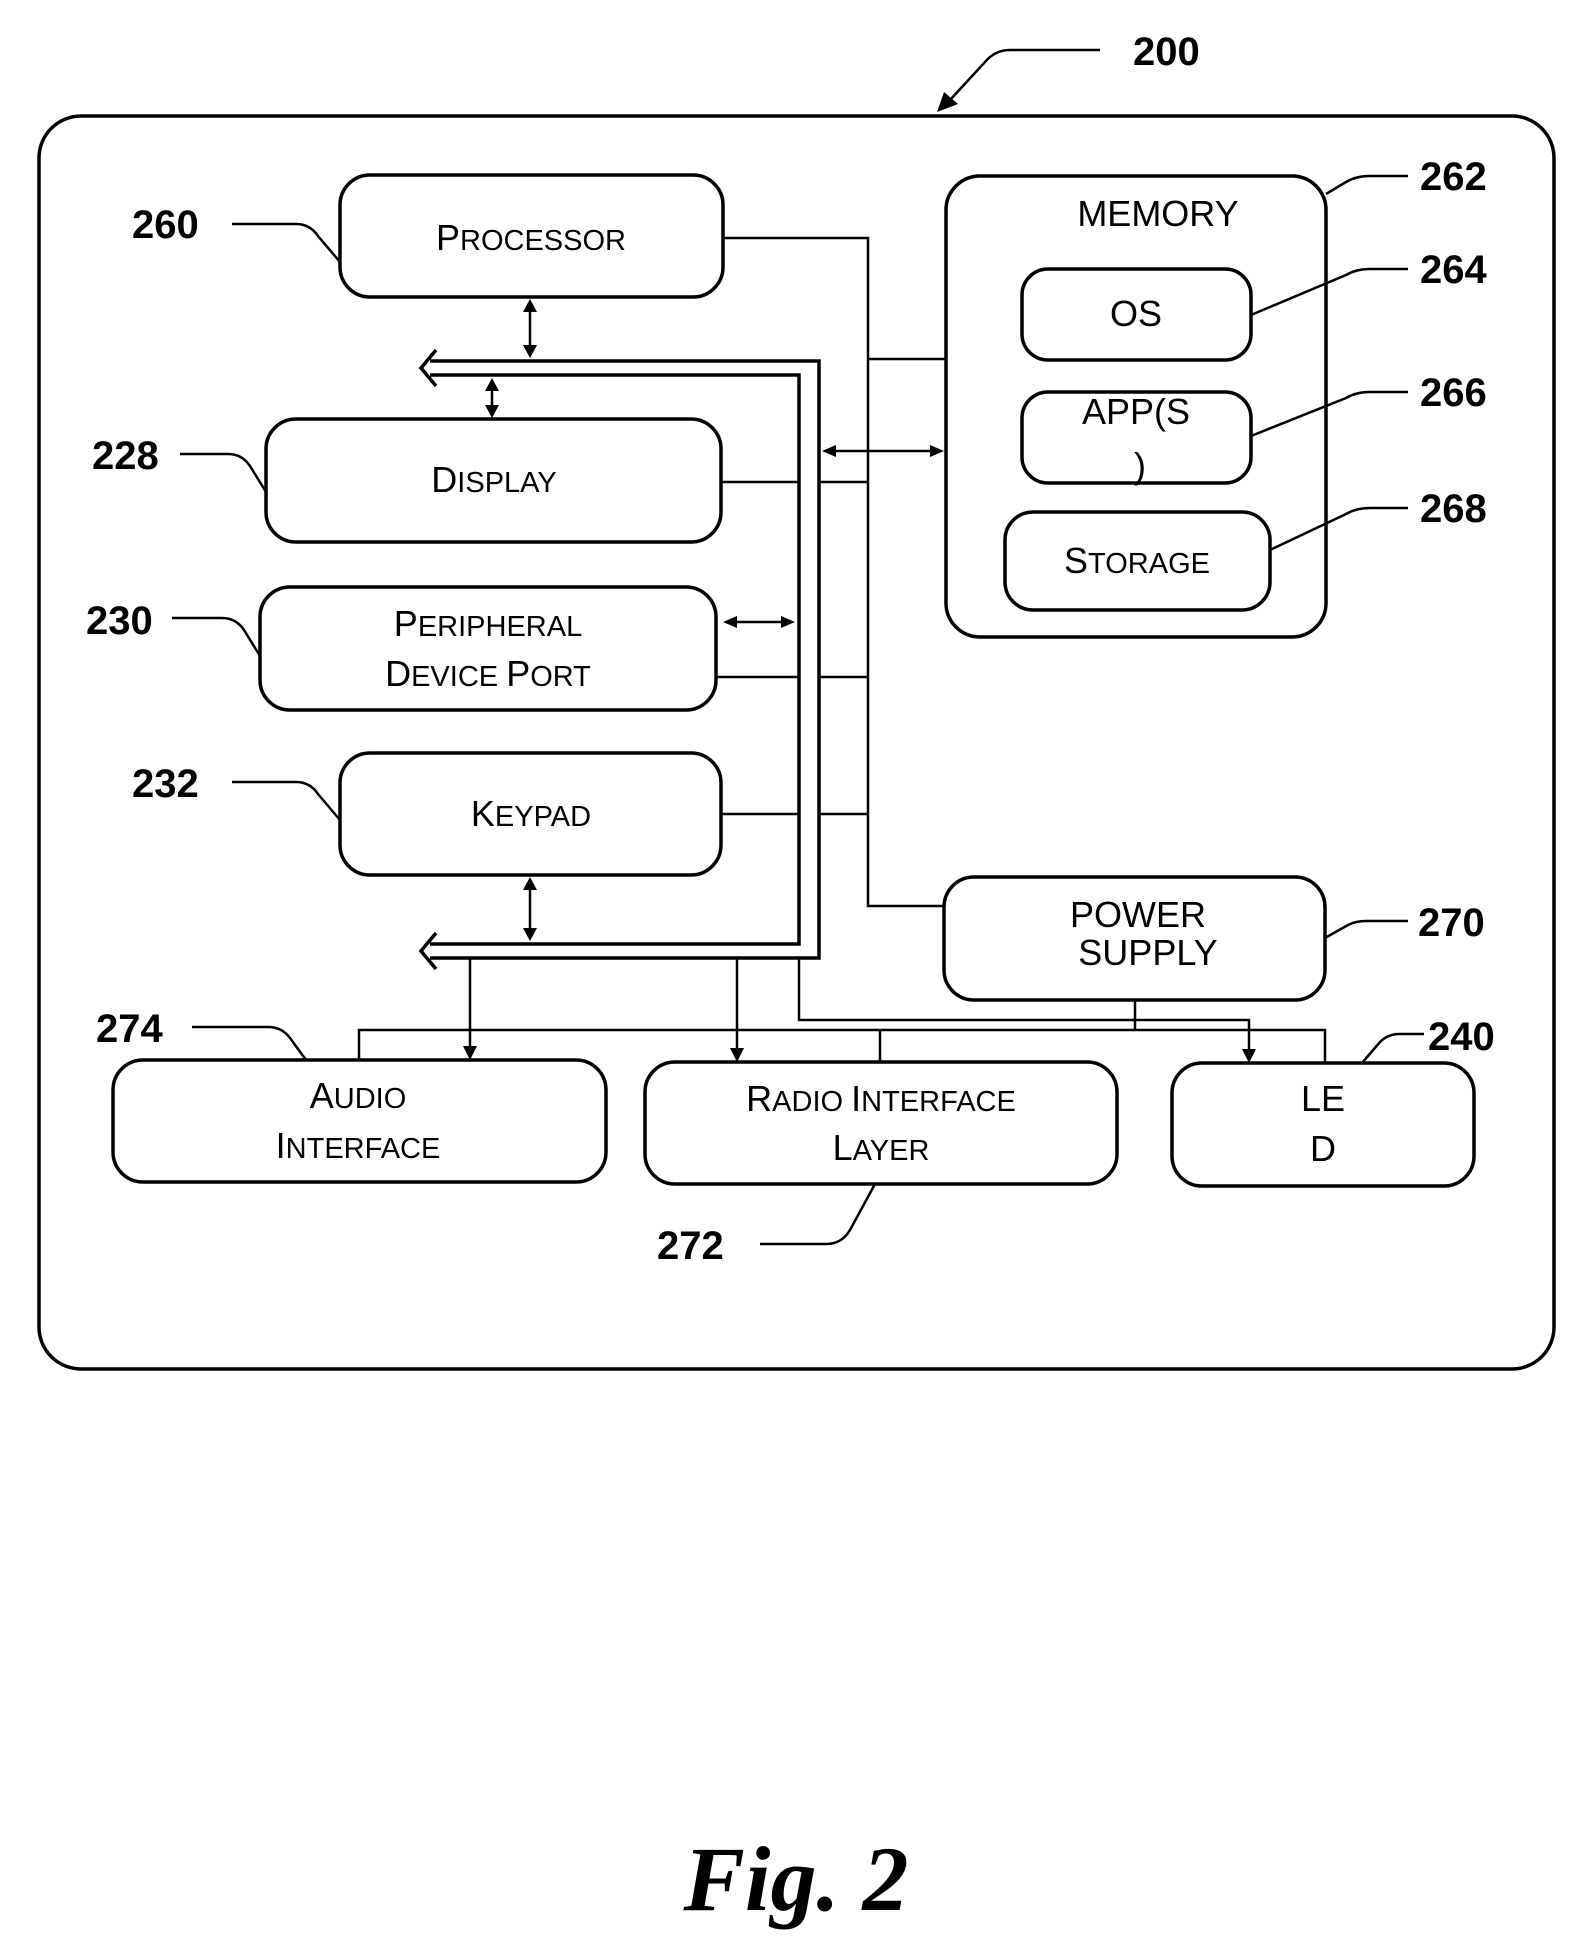  I want to click on ref-262: 262, so click(1453, 177).